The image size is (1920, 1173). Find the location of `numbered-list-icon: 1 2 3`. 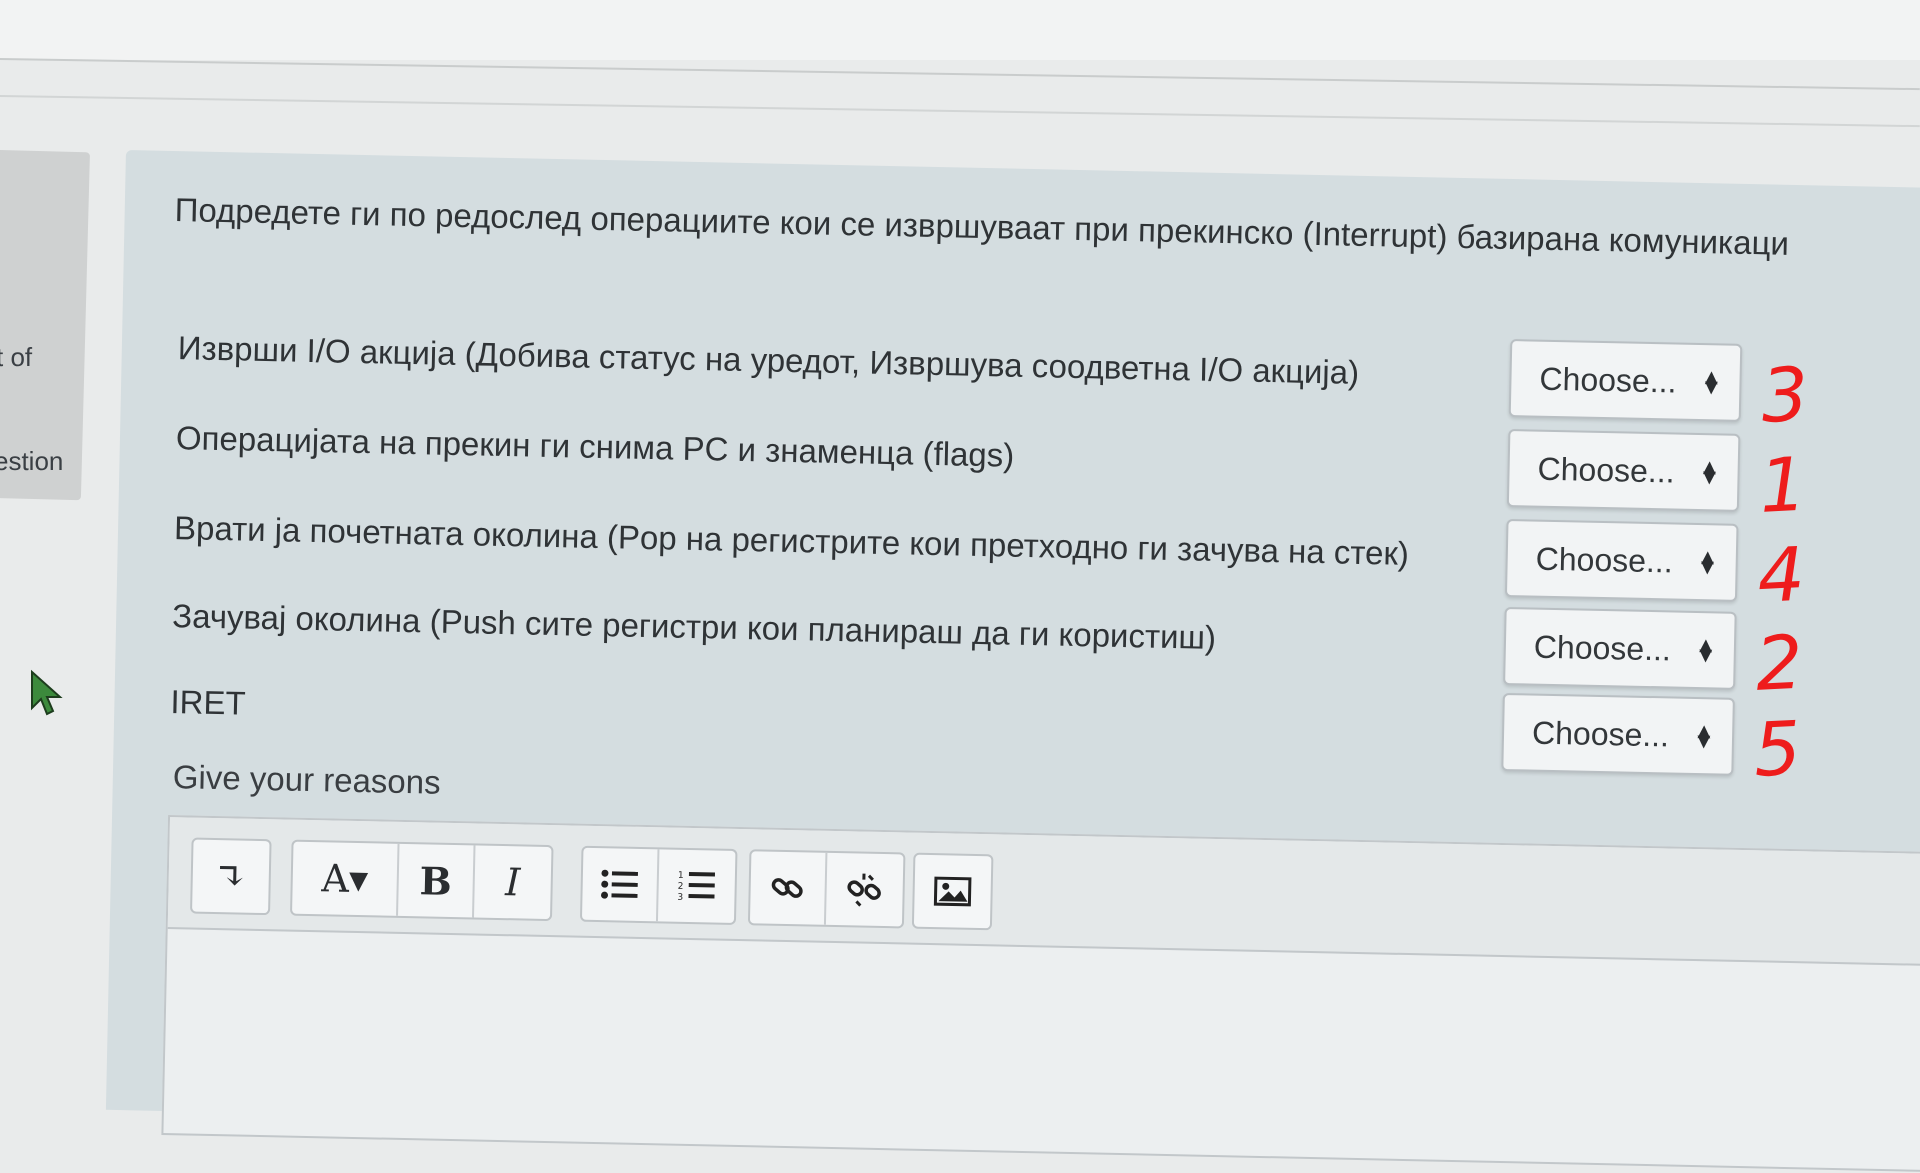

numbered-list-icon: 1 2 3 is located at coordinates (696, 886).